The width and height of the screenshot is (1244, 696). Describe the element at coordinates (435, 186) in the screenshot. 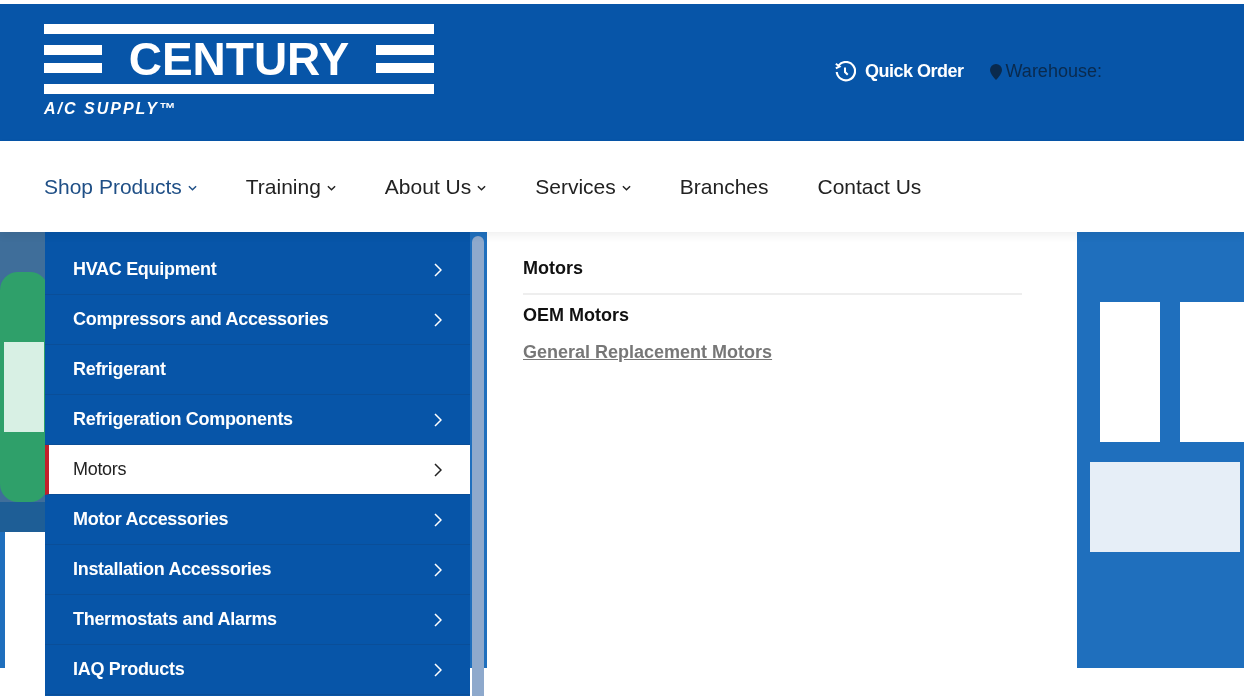

I see `nav-link: About Us` at that location.